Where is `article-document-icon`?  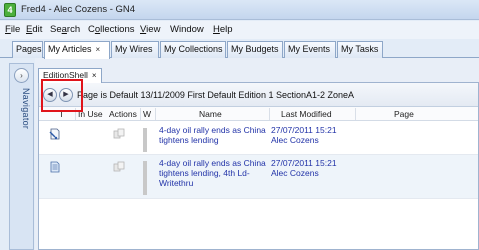 article-document-icon is located at coordinates (55, 167).